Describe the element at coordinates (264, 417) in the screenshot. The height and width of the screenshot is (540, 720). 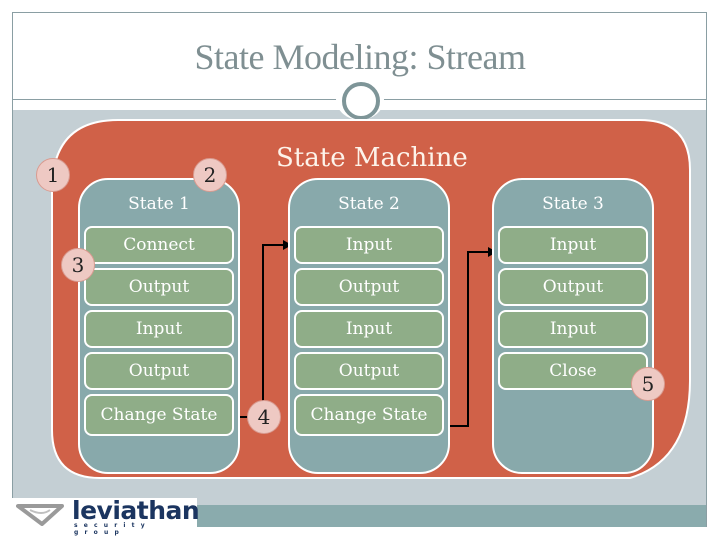
I see `badge-4: 4` at that location.